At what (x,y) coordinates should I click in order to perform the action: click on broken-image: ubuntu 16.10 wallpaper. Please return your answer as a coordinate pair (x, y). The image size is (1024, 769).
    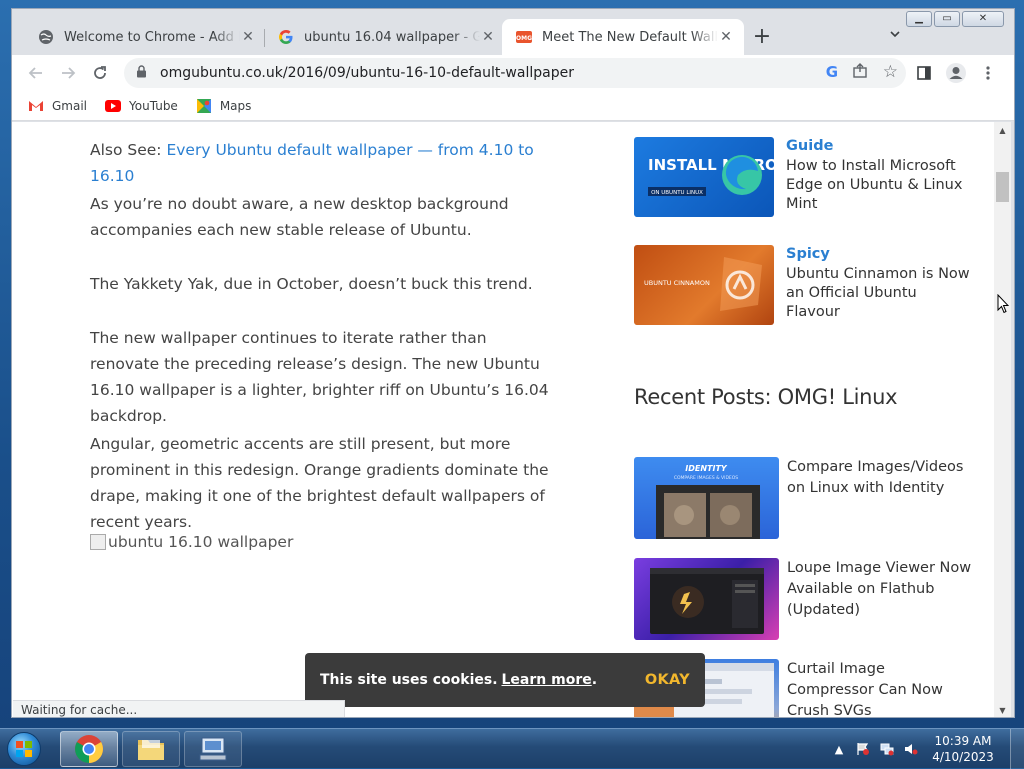
    Looking at the image, I should click on (191, 542).